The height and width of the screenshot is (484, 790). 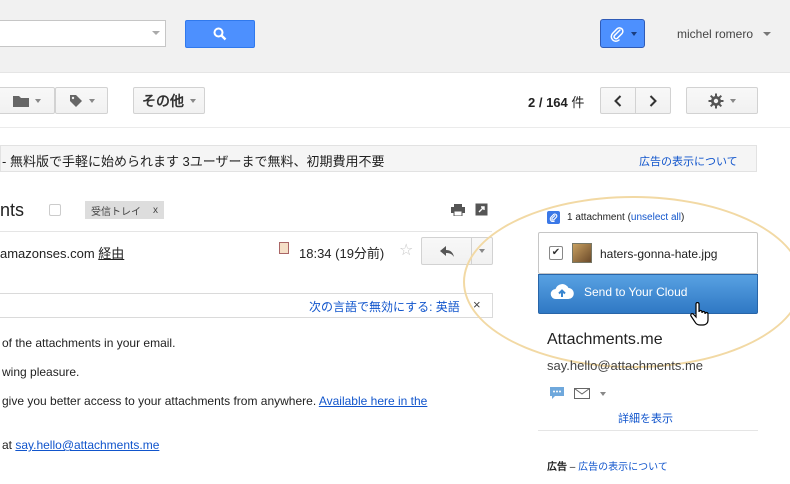 I want to click on new-window-icon, so click(x=481, y=209).